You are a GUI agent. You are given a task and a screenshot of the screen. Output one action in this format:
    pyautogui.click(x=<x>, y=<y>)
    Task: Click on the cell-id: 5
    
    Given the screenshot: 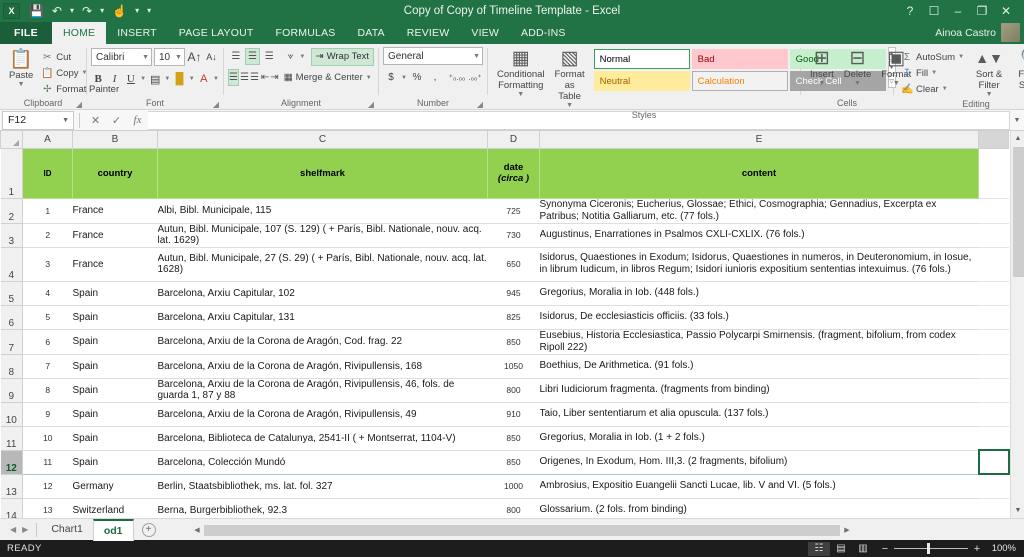 What is the action you would take?
    pyautogui.click(x=47, y=317)
    